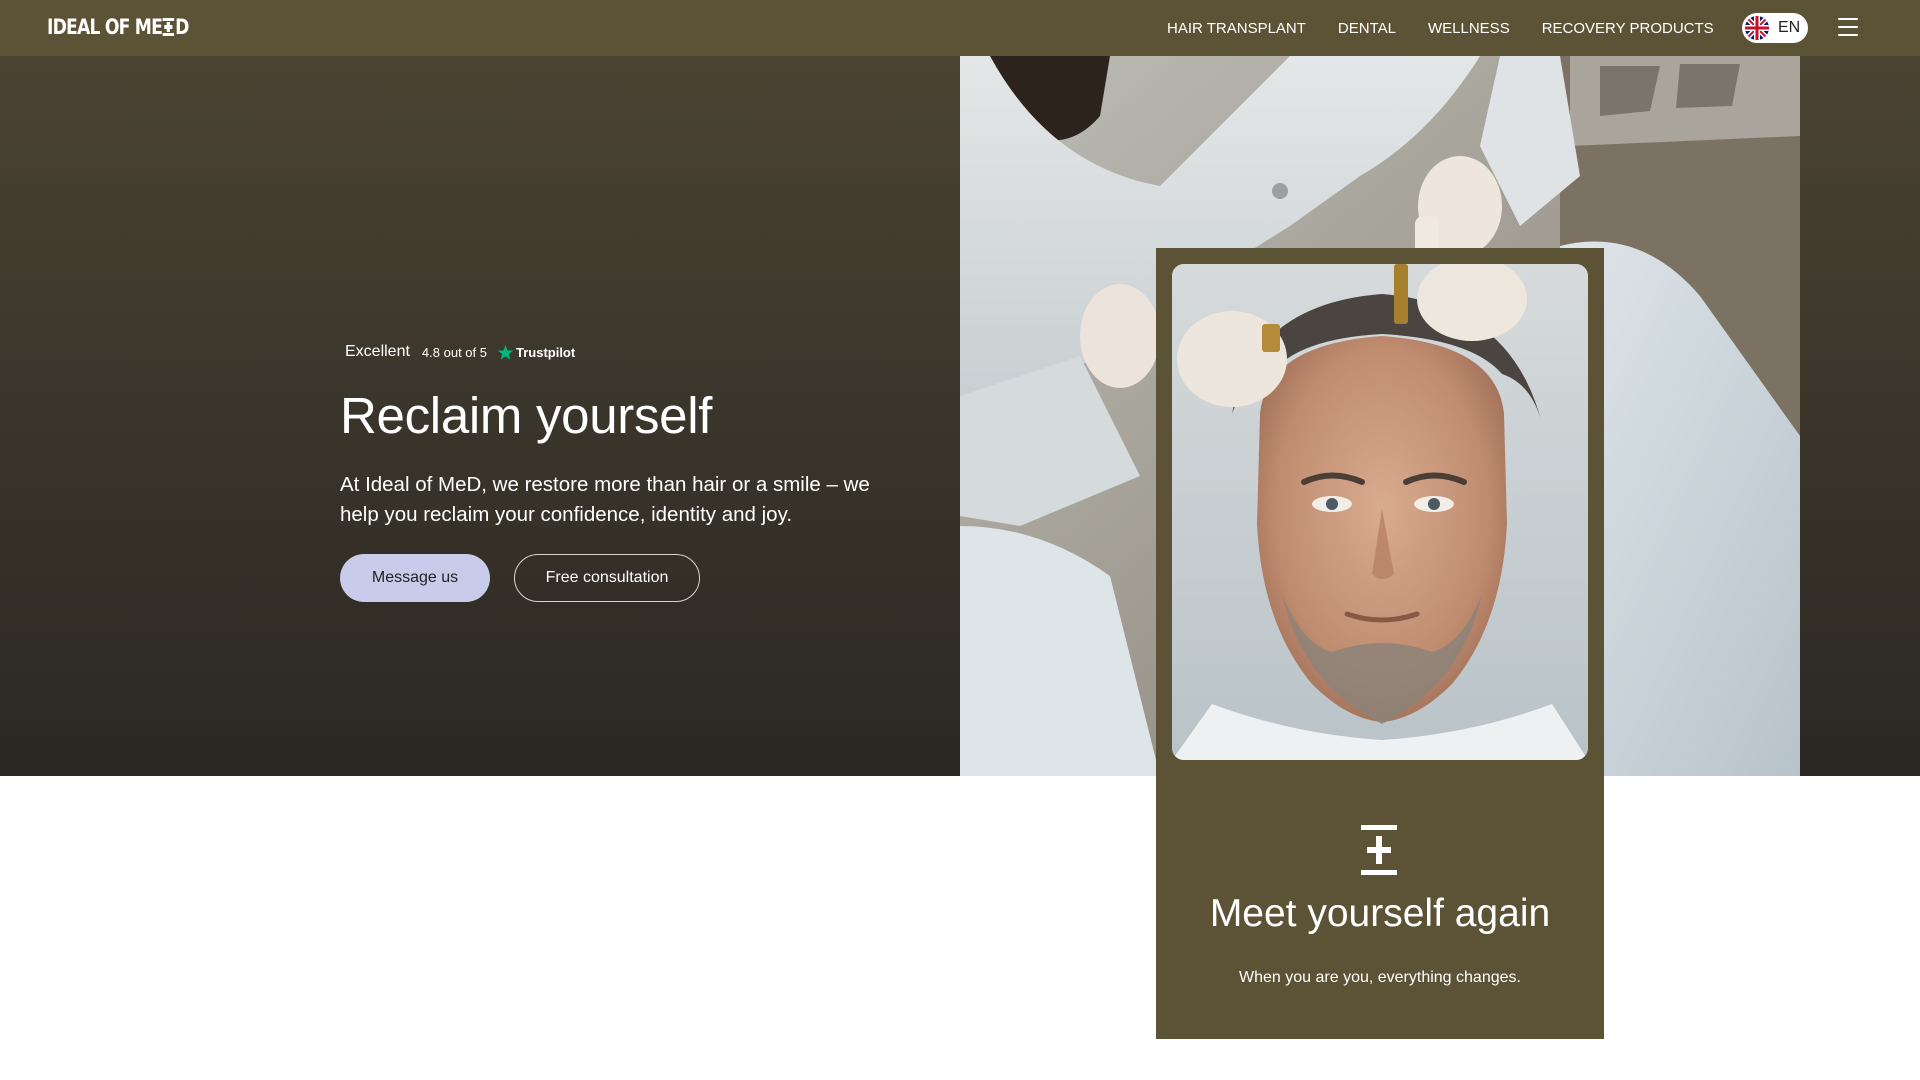 This screenshot has width=1920, height=1080. I want to click on card-title: Meet yourself again, so click(1380, 913).